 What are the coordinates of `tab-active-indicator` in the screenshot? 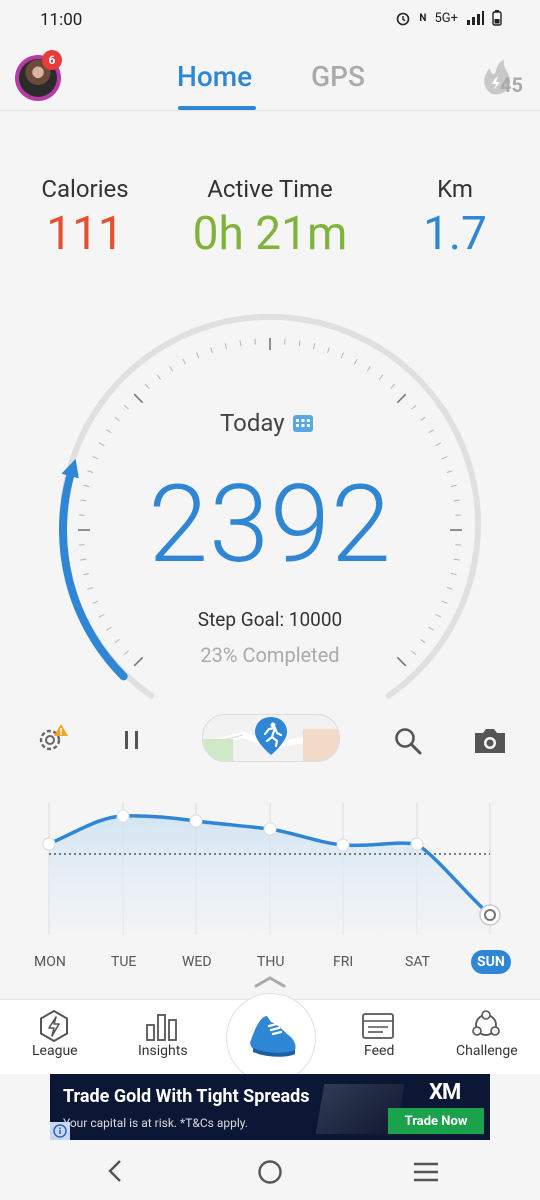 It's located at (217, 108).